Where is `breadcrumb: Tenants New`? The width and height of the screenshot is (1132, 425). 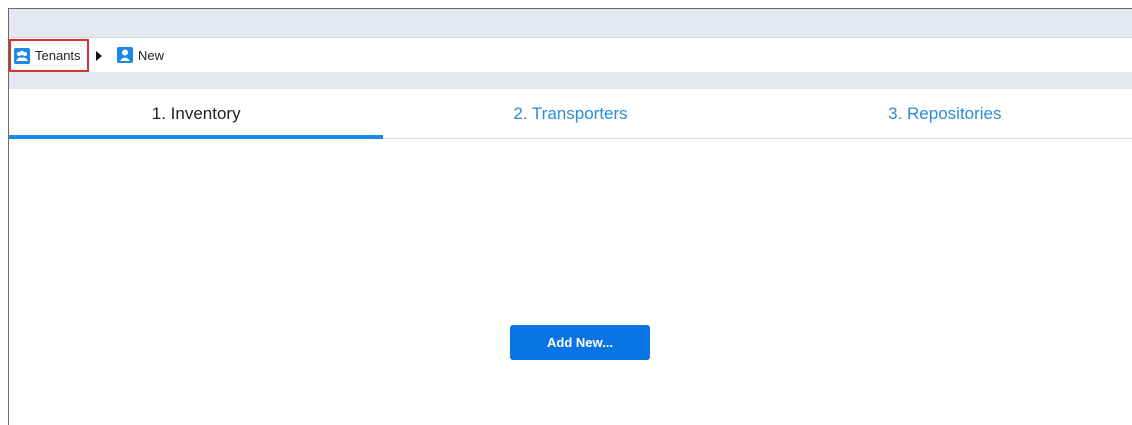 breadcrumb: Tenants New is located at coordinates (570, 55).